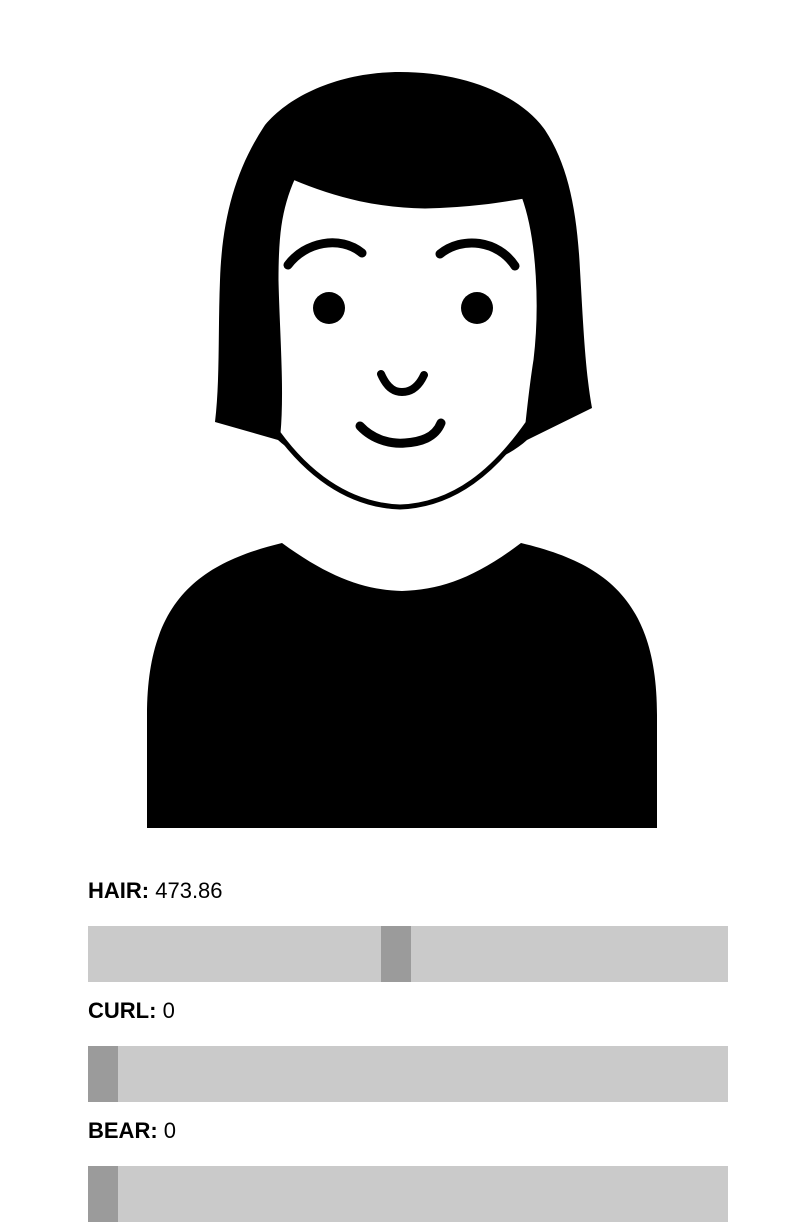  Describe the element at coordinates (408, 1074) in the screenshot. I see `curl-slider` at that location.